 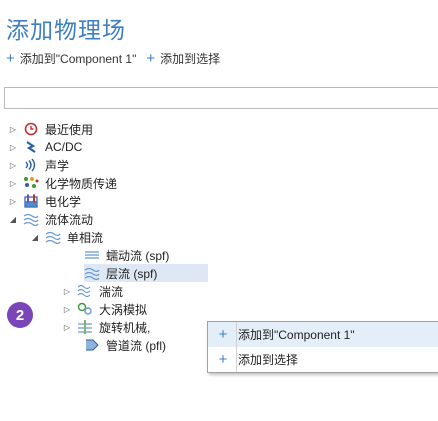 I want to click on tree-item-label: 管道流 (pfl), so click(x=136, y=345).